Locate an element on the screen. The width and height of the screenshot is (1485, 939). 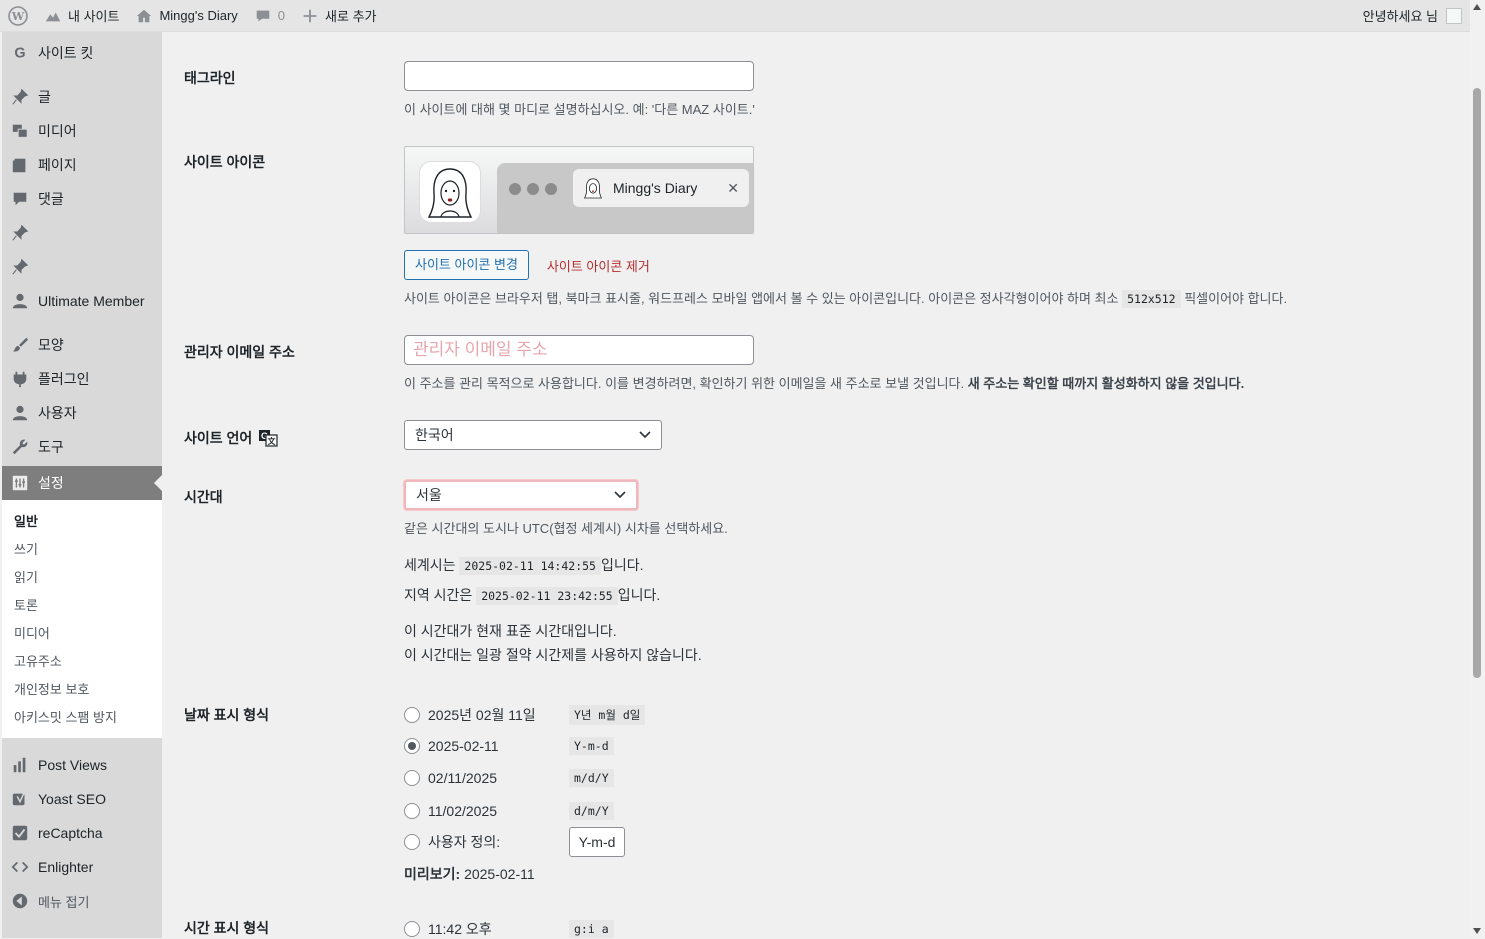
my-sites-menu: 내 사이트 is located at coordinates (81, 16).